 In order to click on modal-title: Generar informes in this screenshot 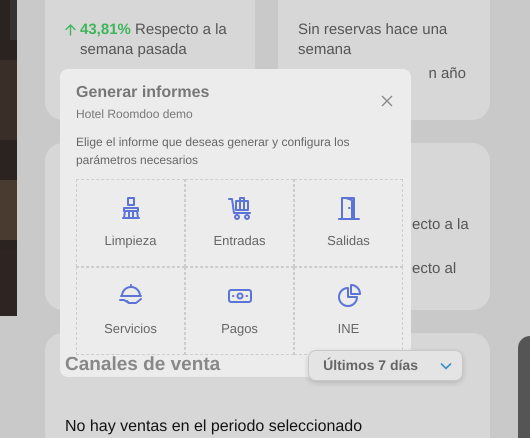, I will do `click(143, 93)`.